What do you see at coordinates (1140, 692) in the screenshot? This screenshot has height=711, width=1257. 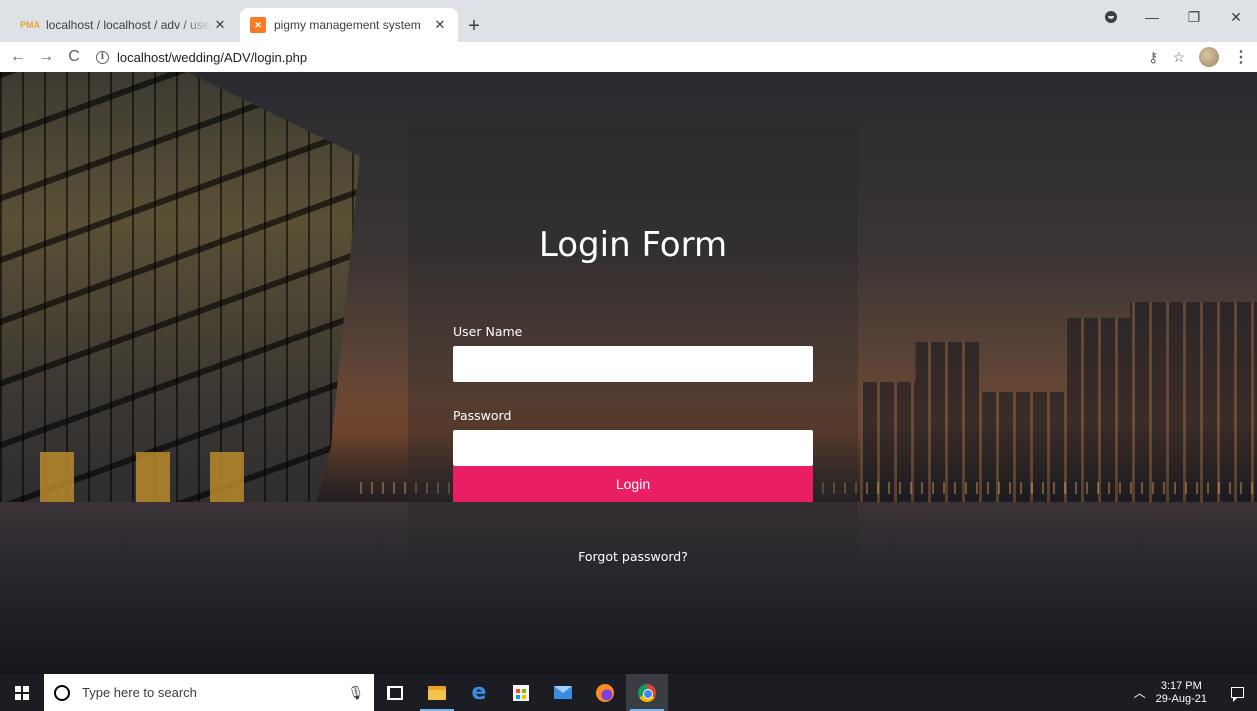 I see `chevron-up-icon: ︿` at bounding box center [1140, 692].